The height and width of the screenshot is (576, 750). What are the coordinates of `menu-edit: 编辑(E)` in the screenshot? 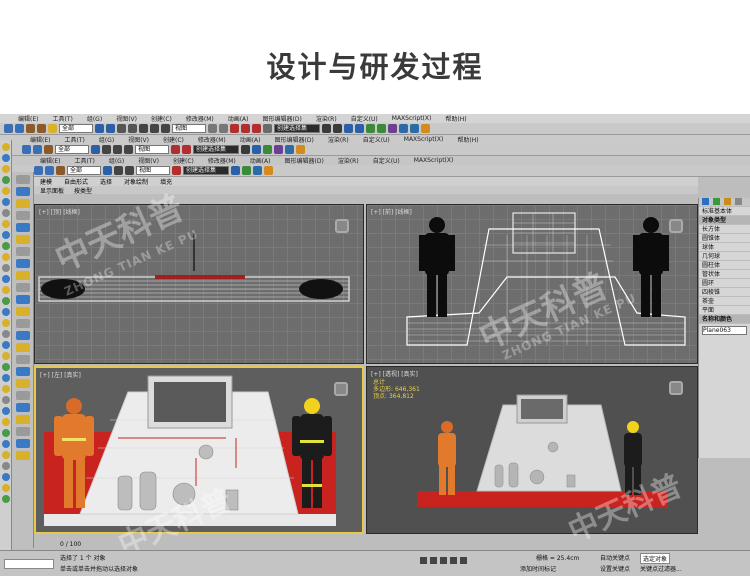 It's located at (50, 160).